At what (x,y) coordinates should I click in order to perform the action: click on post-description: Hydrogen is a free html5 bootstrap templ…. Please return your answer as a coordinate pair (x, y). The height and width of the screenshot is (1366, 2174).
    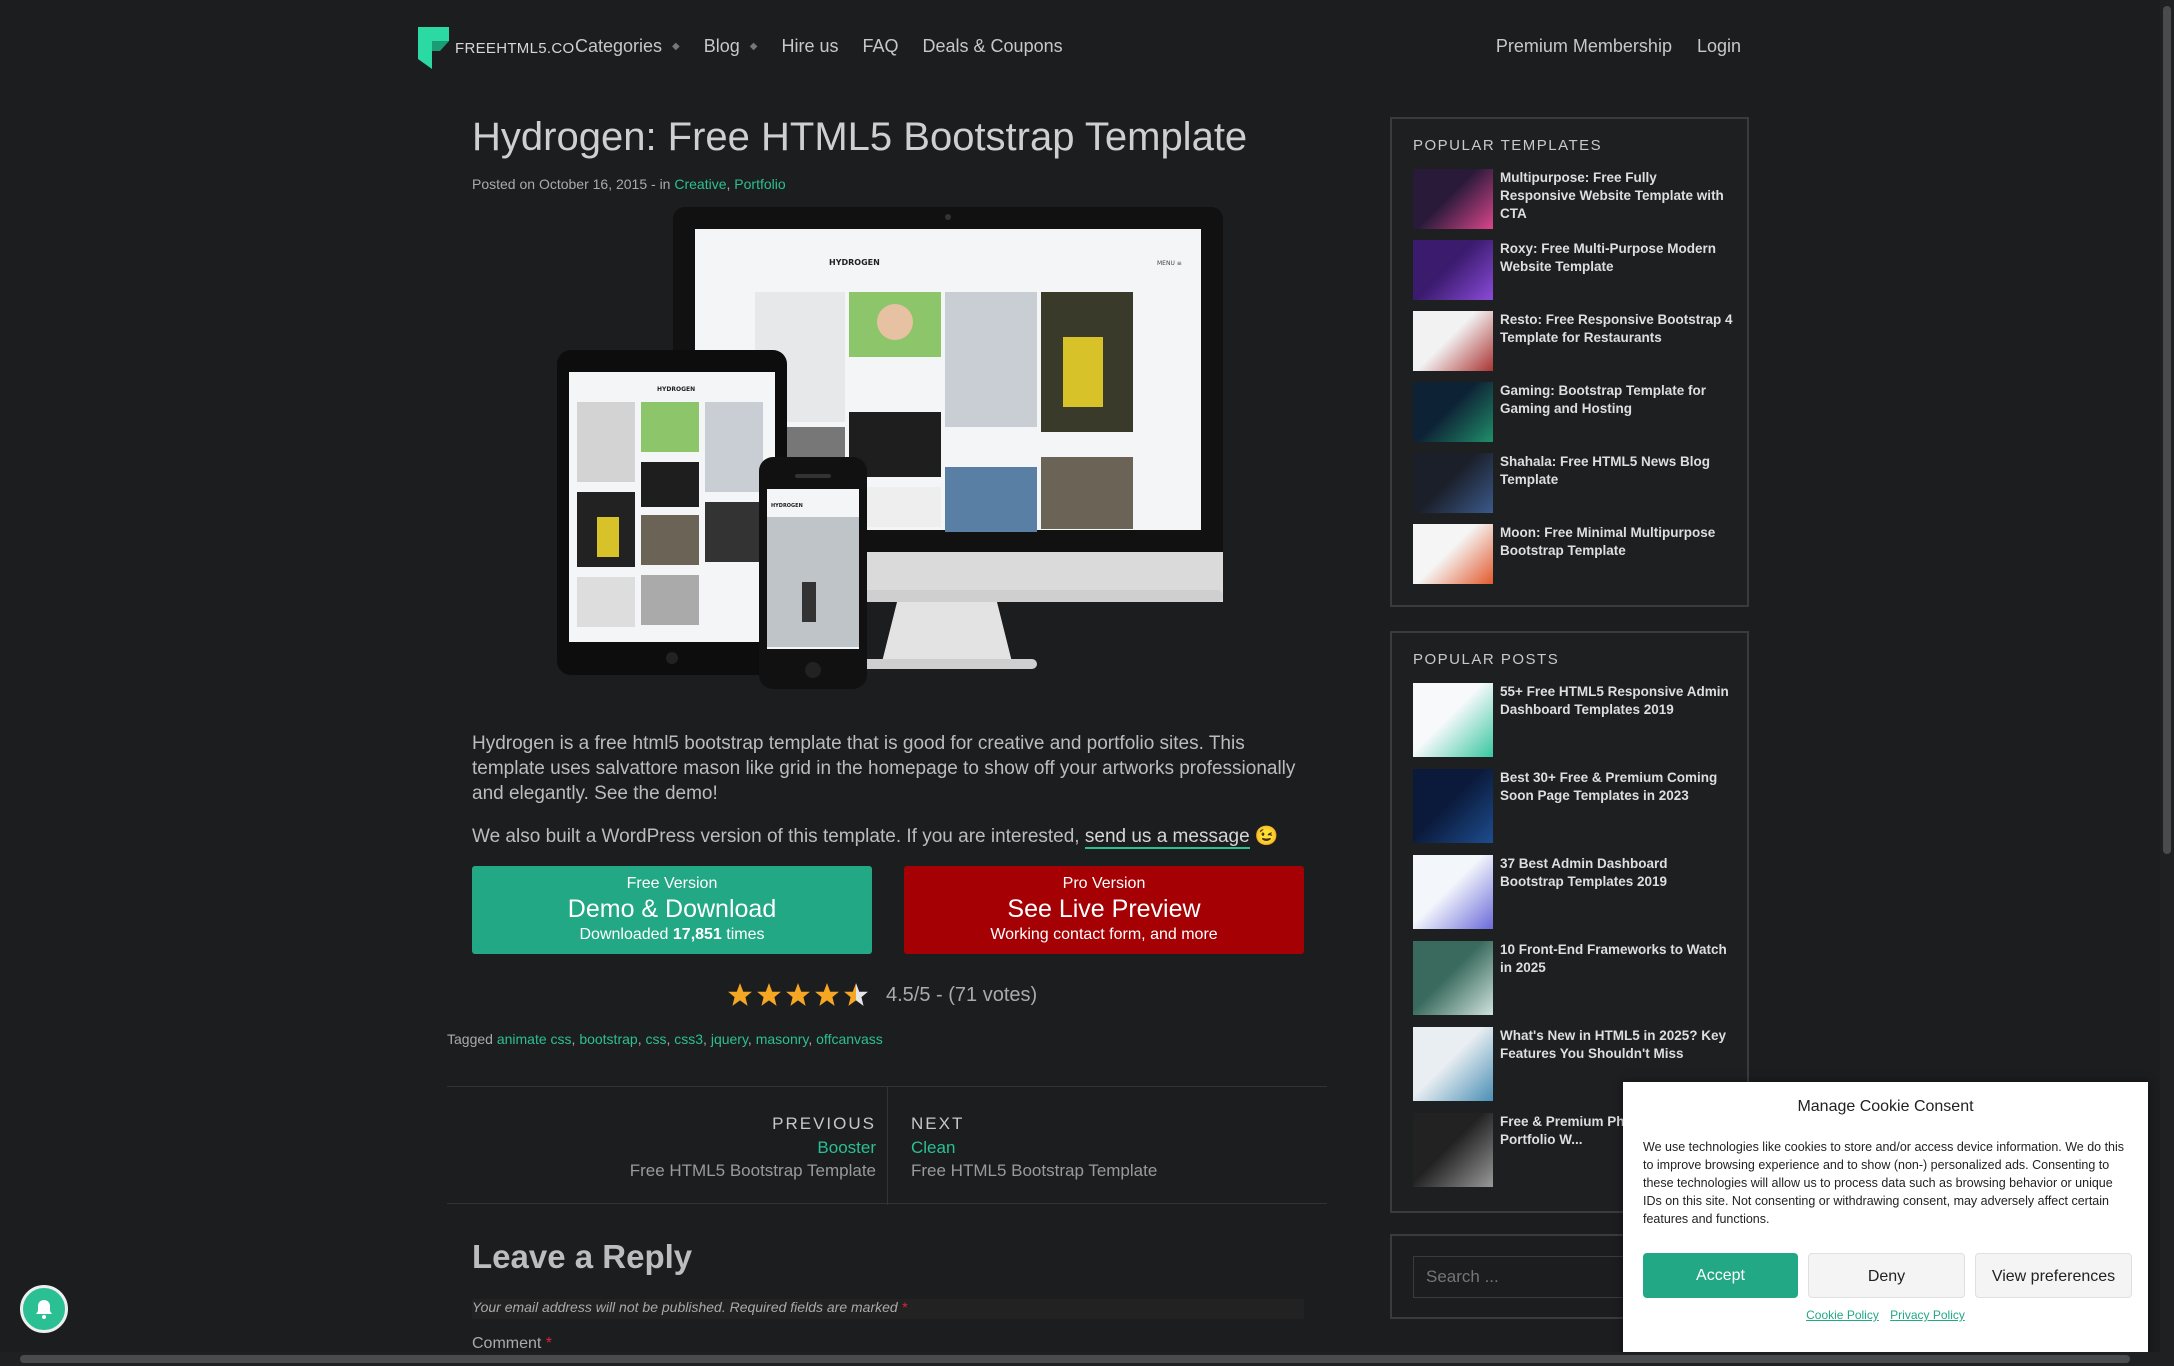
    Looking at the image, I should click on (884, 768).